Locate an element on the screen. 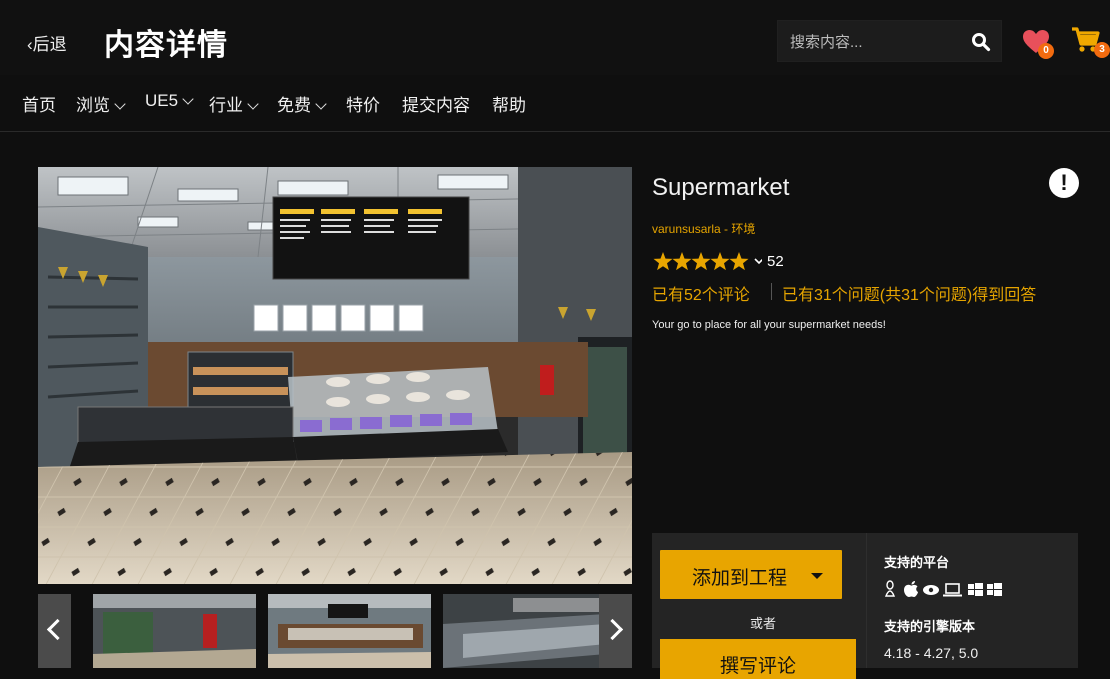 This screenshot has width=1110, height=679. rating-stars is located at coordinates (707, 262).